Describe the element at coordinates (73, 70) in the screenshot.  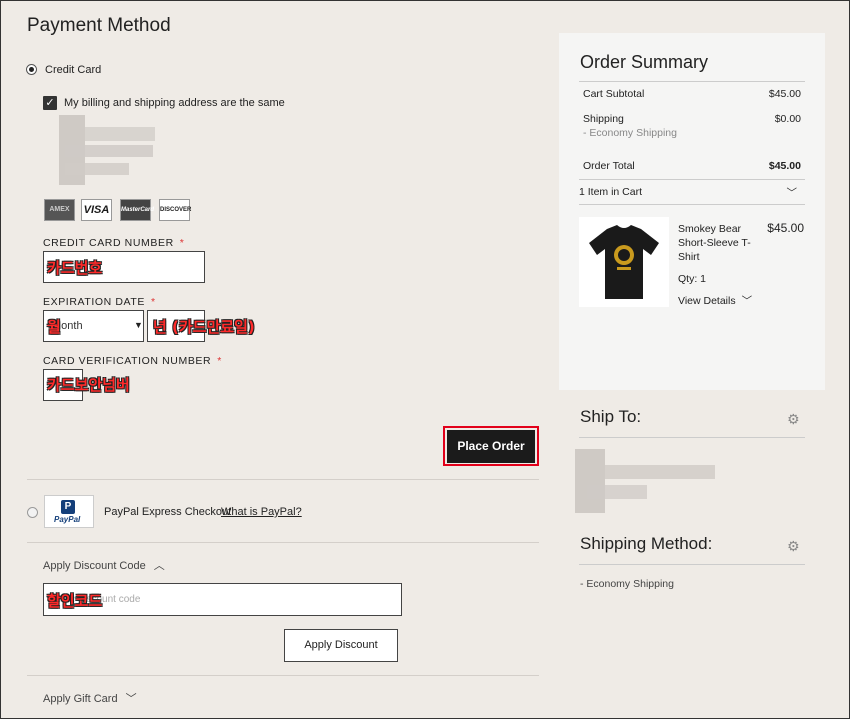
I see `credit-card-label: Credit Card` at that location.